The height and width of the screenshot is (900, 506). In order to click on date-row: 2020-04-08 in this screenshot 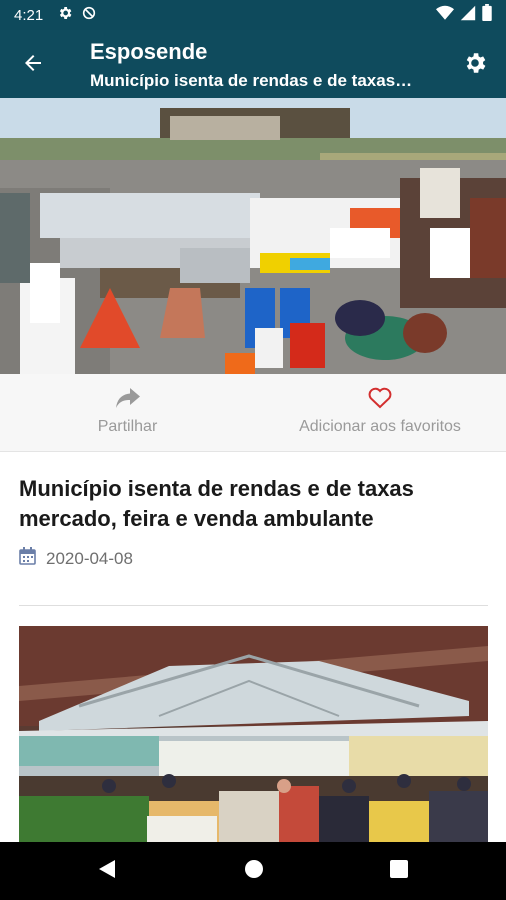, I will do `click(76, 558)`.